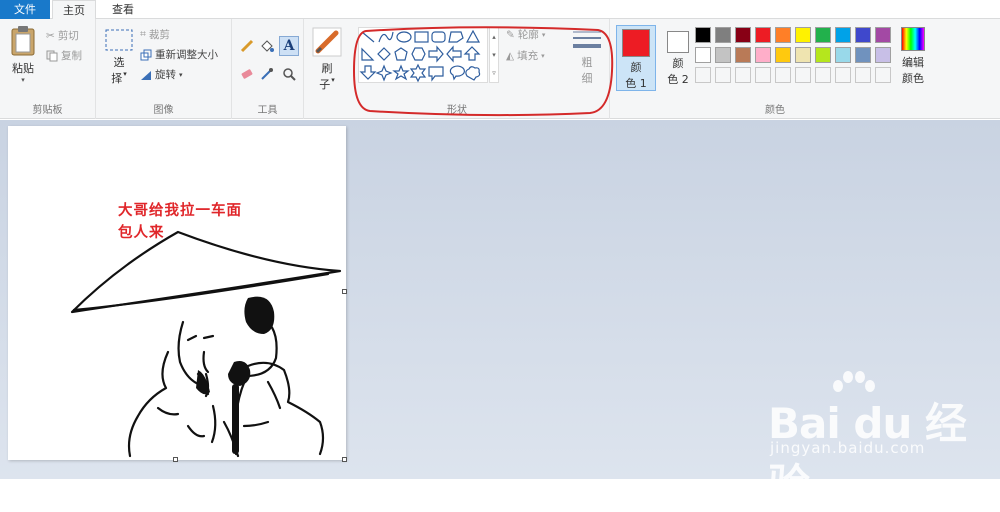  I want to click on crop-icon: ⌗, so click(143, 34).